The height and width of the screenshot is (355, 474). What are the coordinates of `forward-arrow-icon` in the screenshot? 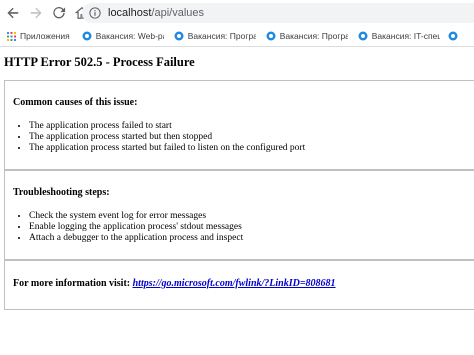 It's located at (36, 13).